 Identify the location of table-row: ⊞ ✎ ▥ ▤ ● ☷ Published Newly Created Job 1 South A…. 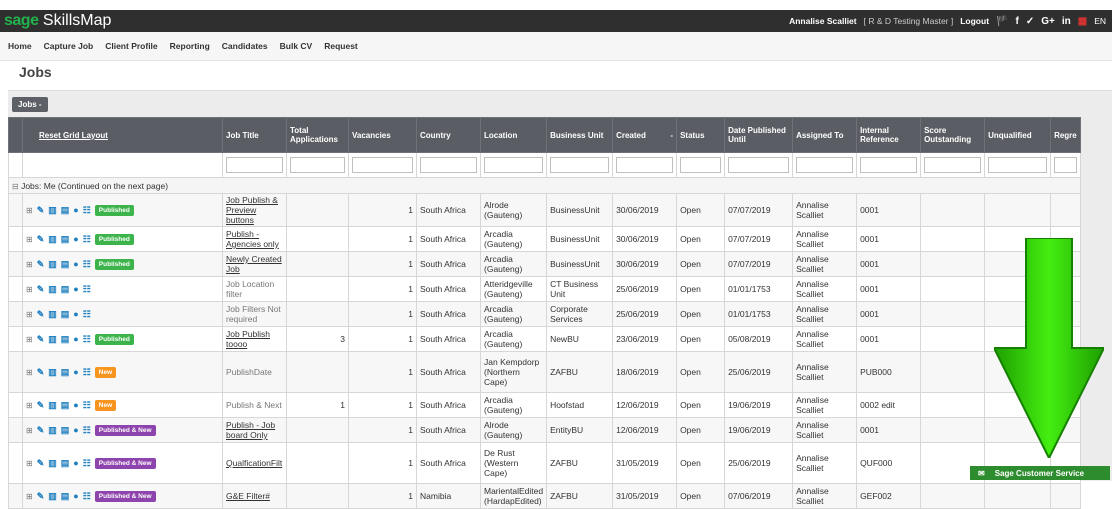
(545, 264).